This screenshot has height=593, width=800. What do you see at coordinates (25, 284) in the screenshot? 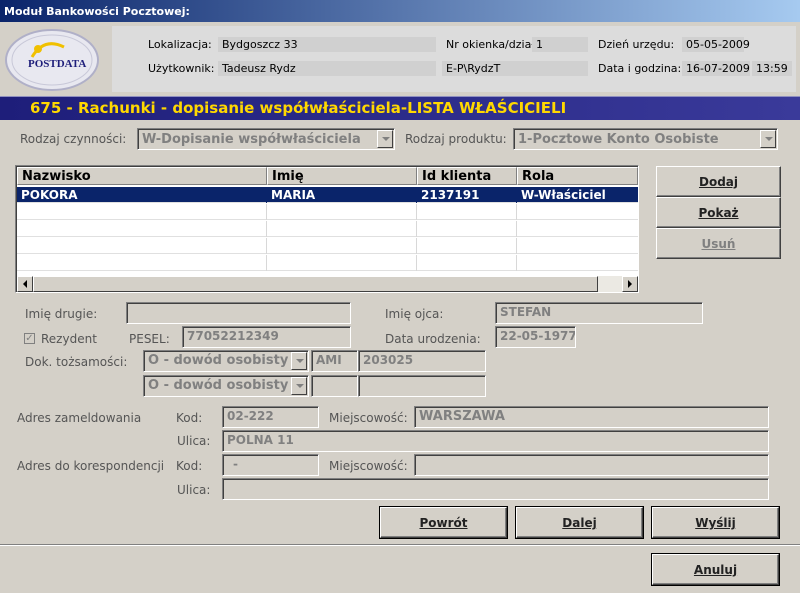
I see `scroll-left-icon` at bounding box center [25, 284].